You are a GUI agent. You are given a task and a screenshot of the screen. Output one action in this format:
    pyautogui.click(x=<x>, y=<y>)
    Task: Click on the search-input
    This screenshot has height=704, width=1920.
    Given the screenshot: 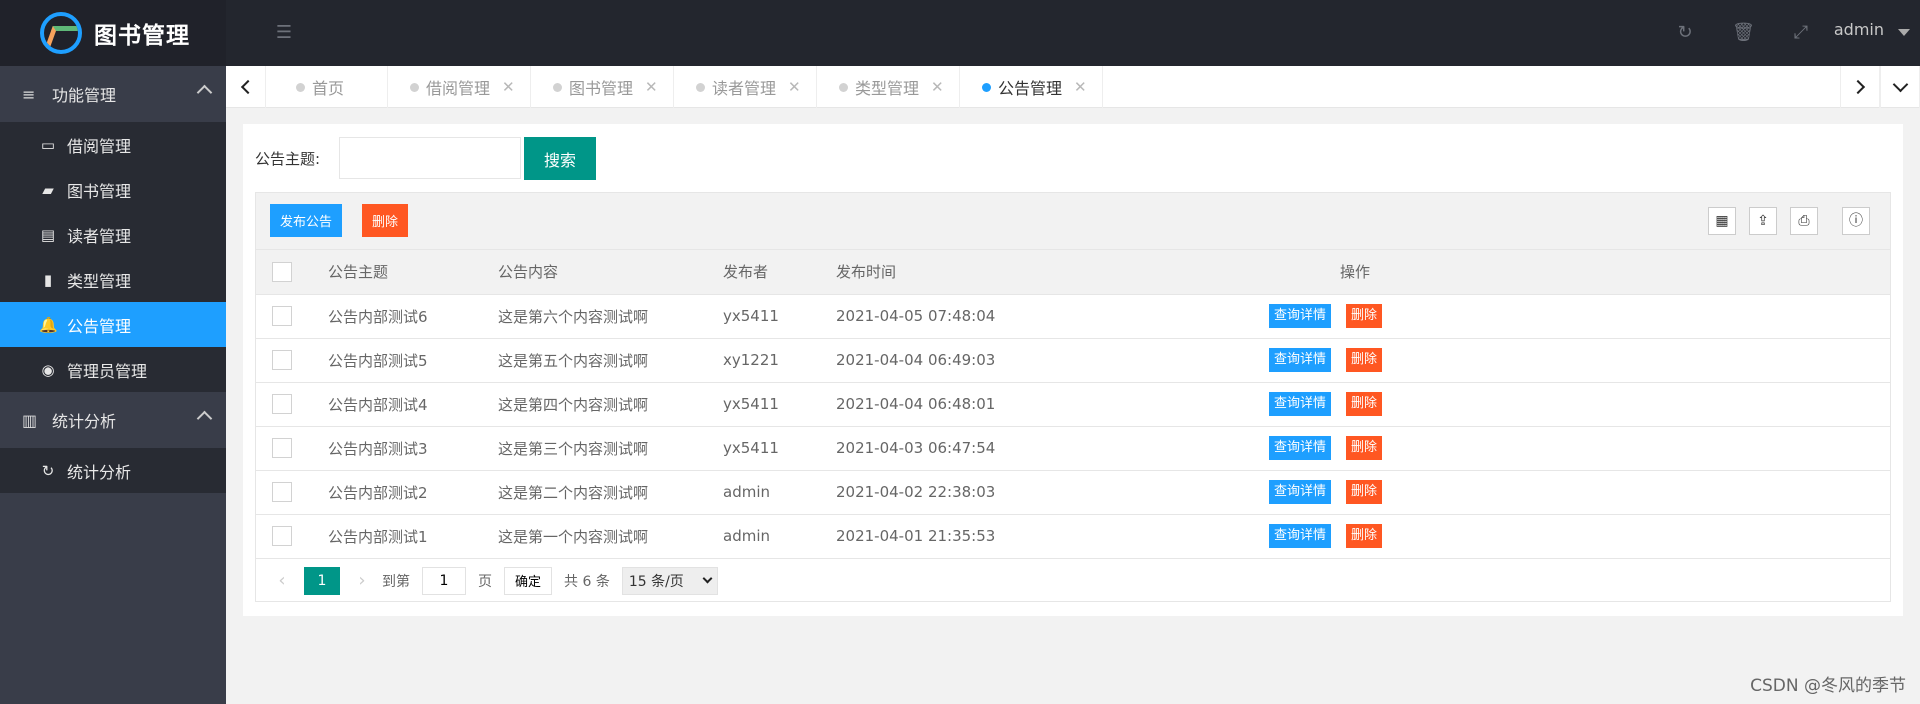 What is the action you would take?
    pyautogui.click(x=430, y=158)
    